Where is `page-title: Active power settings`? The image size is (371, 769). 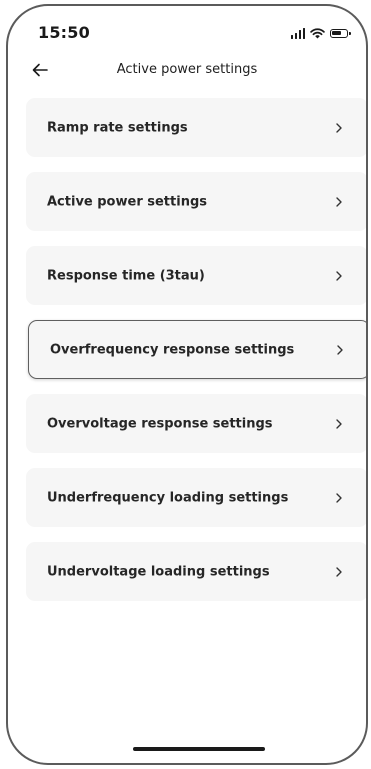 page-title: Active power settings is located at coordinates (187, 69).